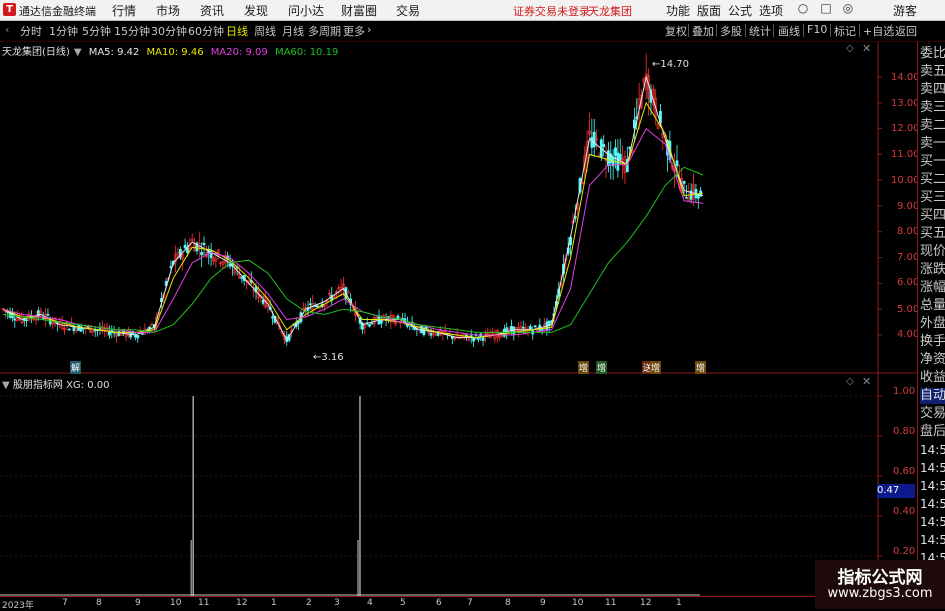 The width and height of the screenshot is (945, 611). I want to click on indicator-options-icon: ◇, so click(850, 381).